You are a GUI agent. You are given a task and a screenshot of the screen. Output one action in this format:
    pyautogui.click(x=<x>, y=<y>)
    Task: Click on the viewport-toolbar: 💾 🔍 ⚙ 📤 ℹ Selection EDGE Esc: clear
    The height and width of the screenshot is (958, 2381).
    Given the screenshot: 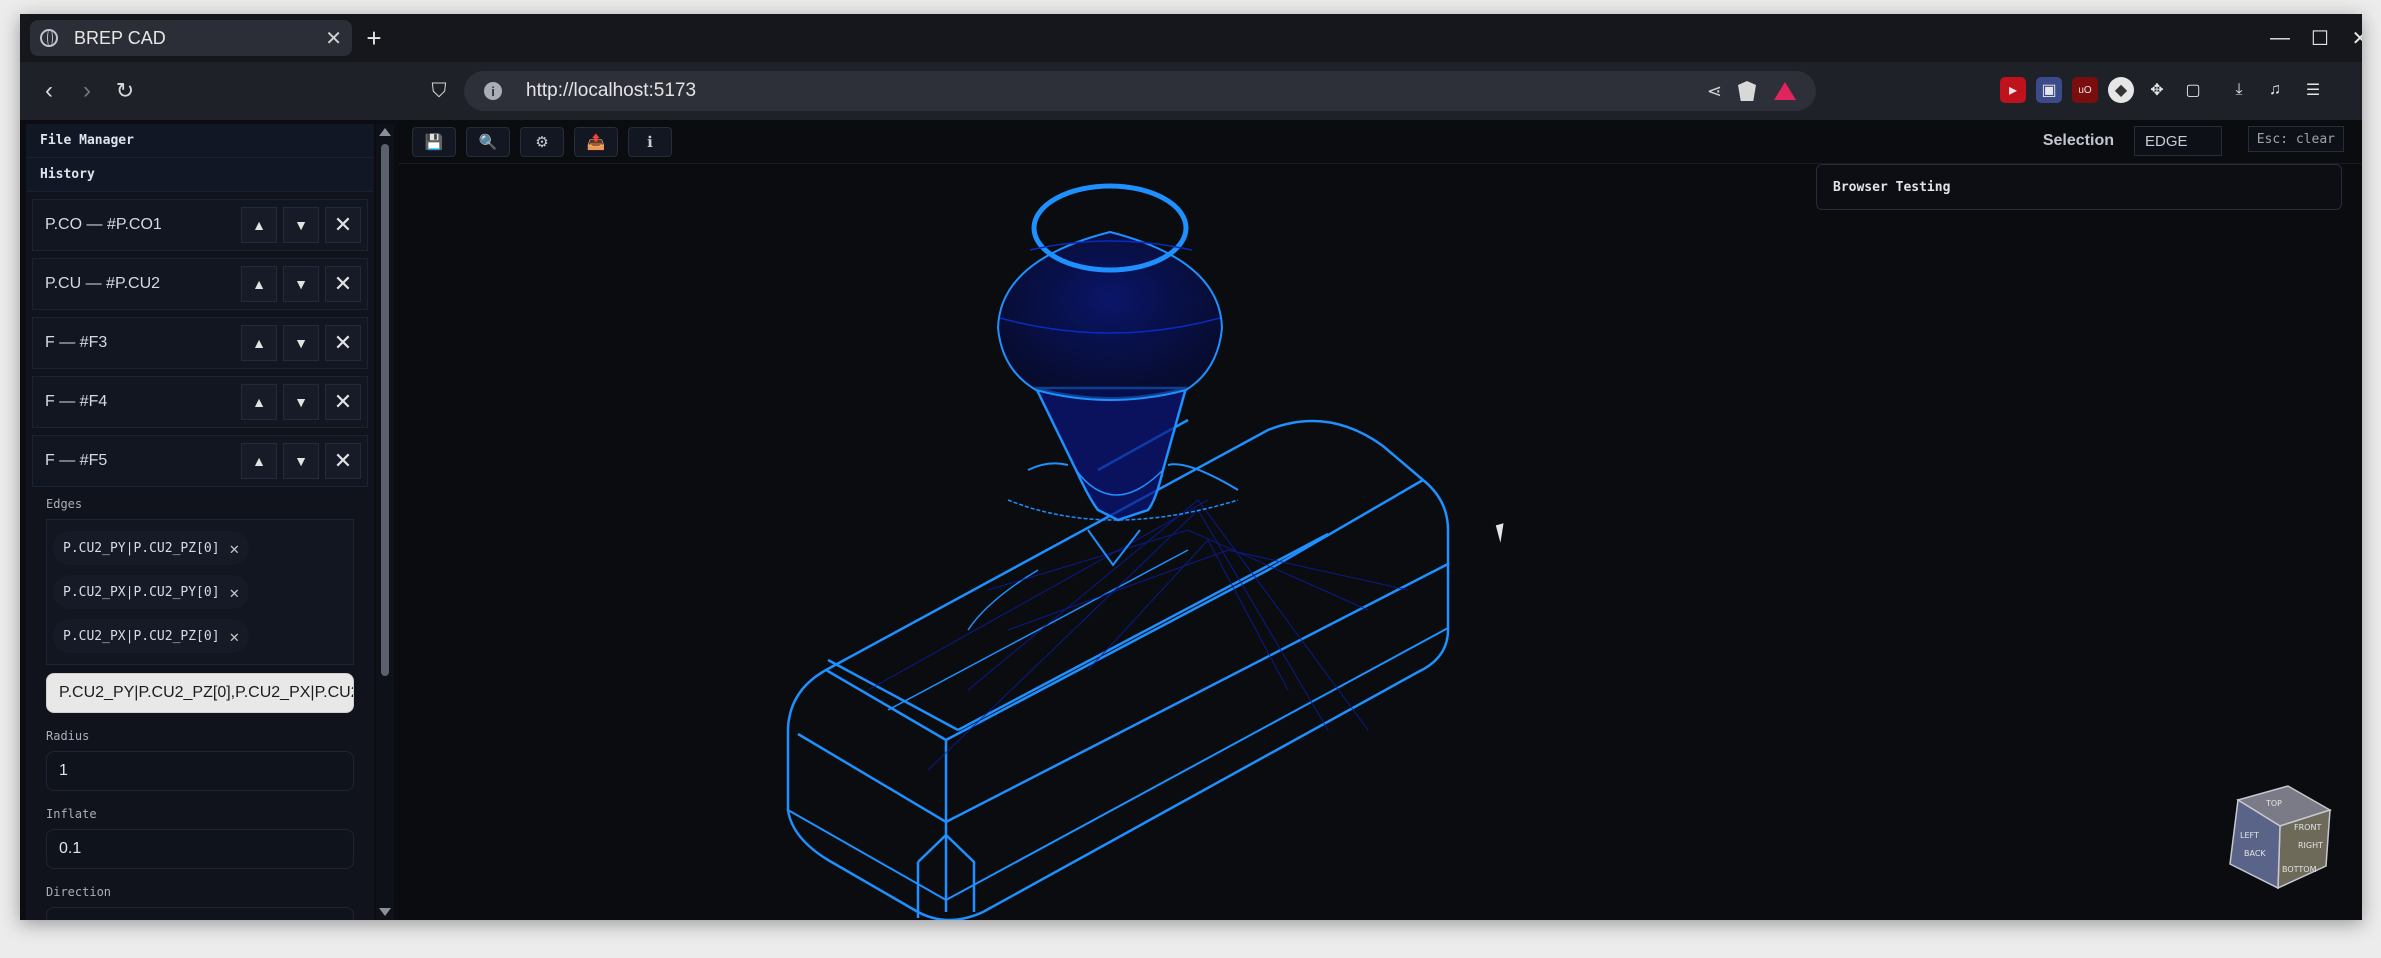 What is the action you would take?
    pyautogui.click(x=1380, y=142)
    